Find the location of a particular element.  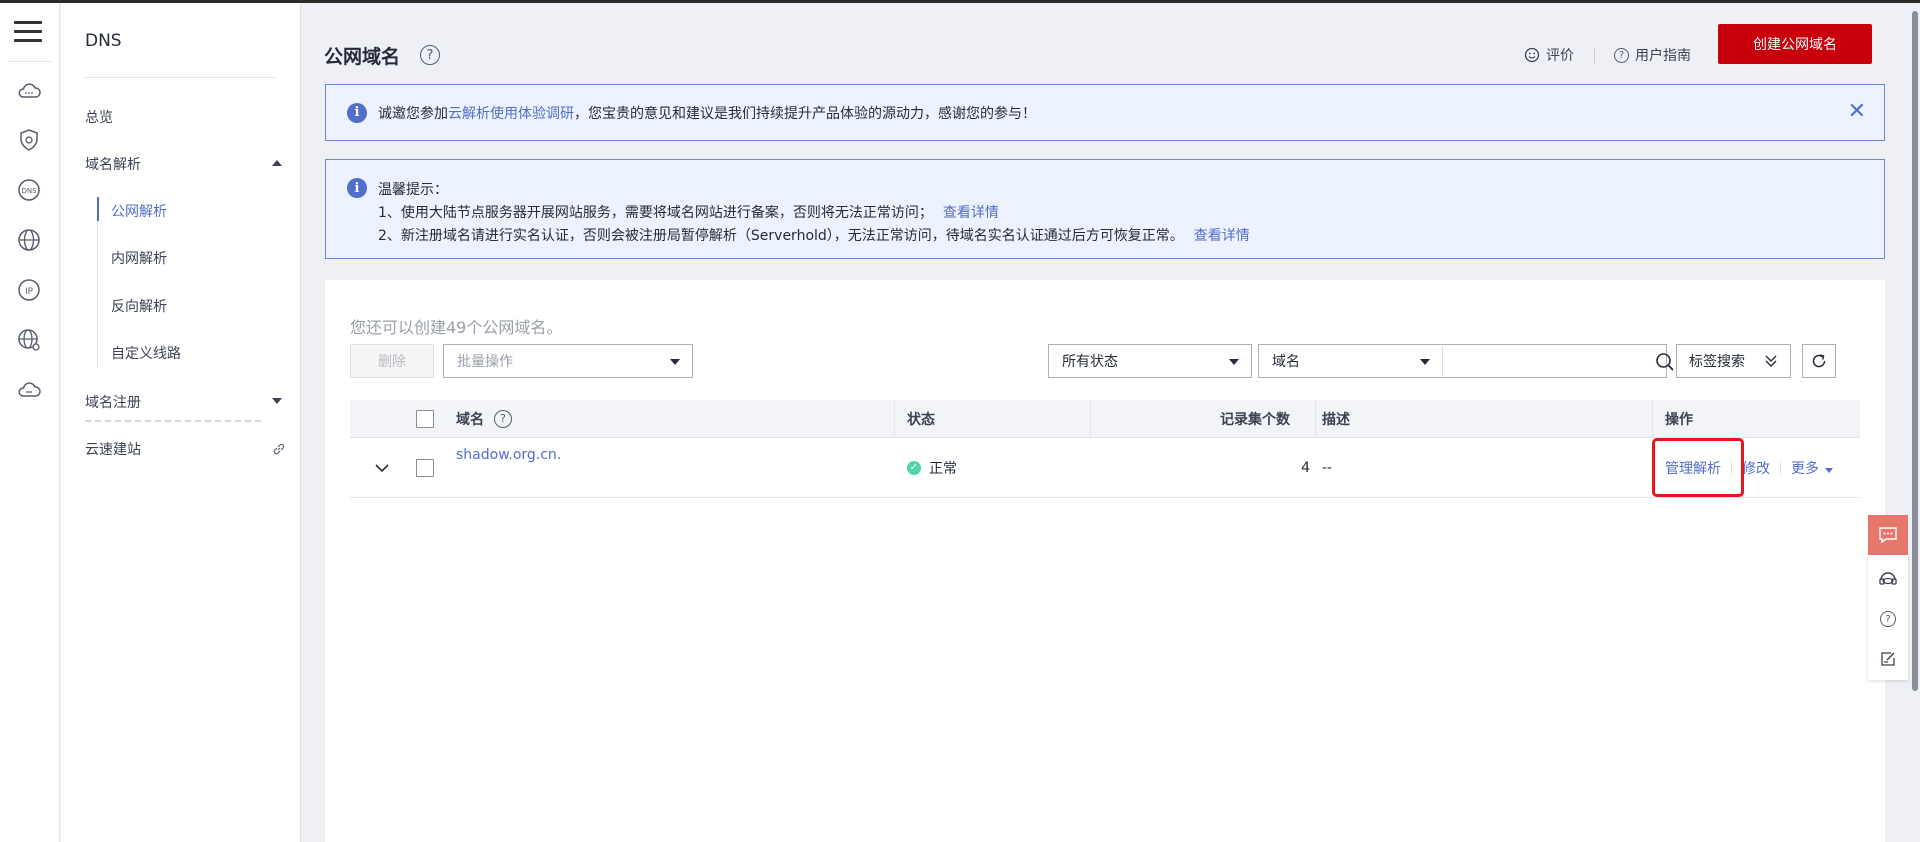

feedback-link: 评价 is located at coordinates (1549, 55).